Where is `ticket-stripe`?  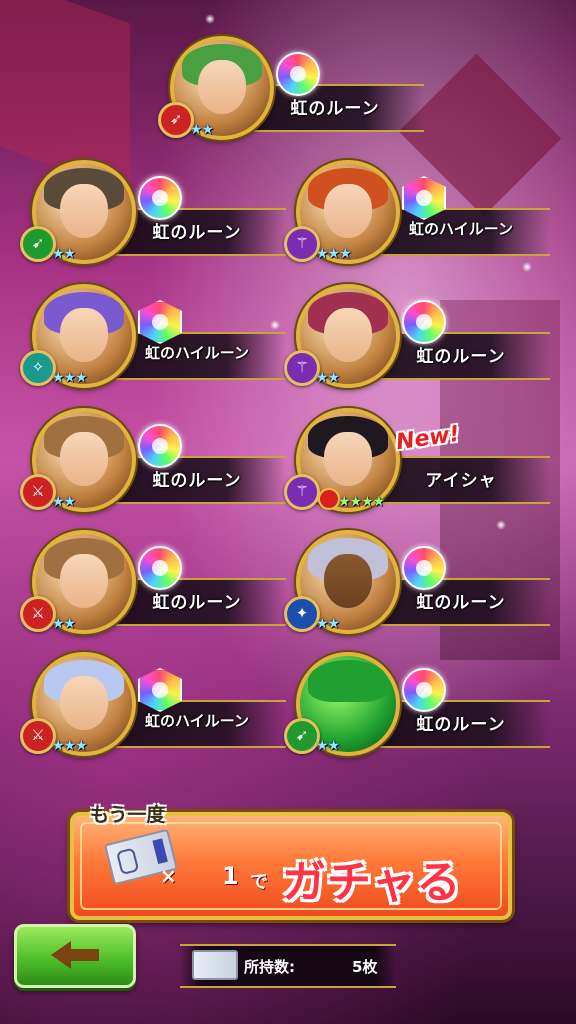 ticket-stripe is located at coordinates (160, 851).